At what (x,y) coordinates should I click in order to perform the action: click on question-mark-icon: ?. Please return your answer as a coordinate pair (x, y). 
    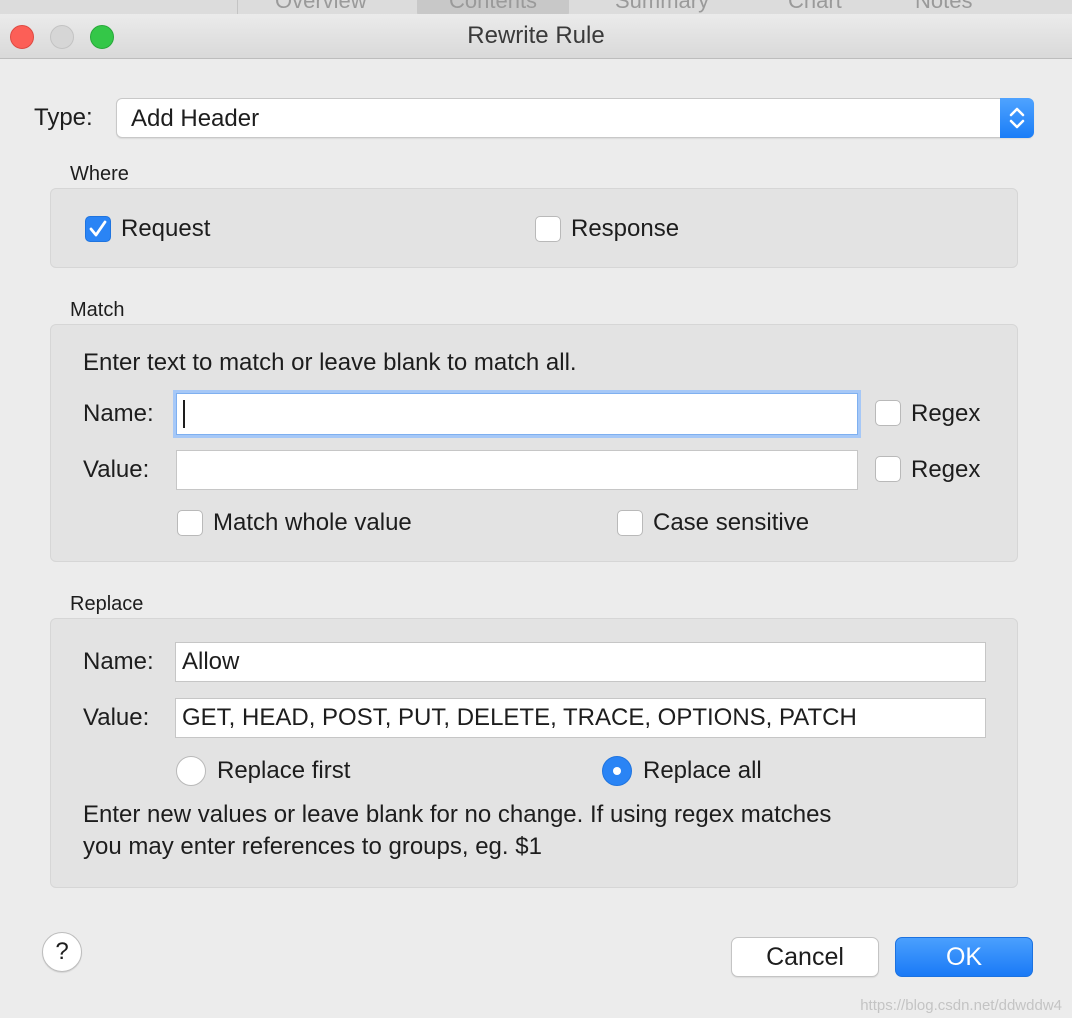
    Looking at the image, I should click on (62, 951).